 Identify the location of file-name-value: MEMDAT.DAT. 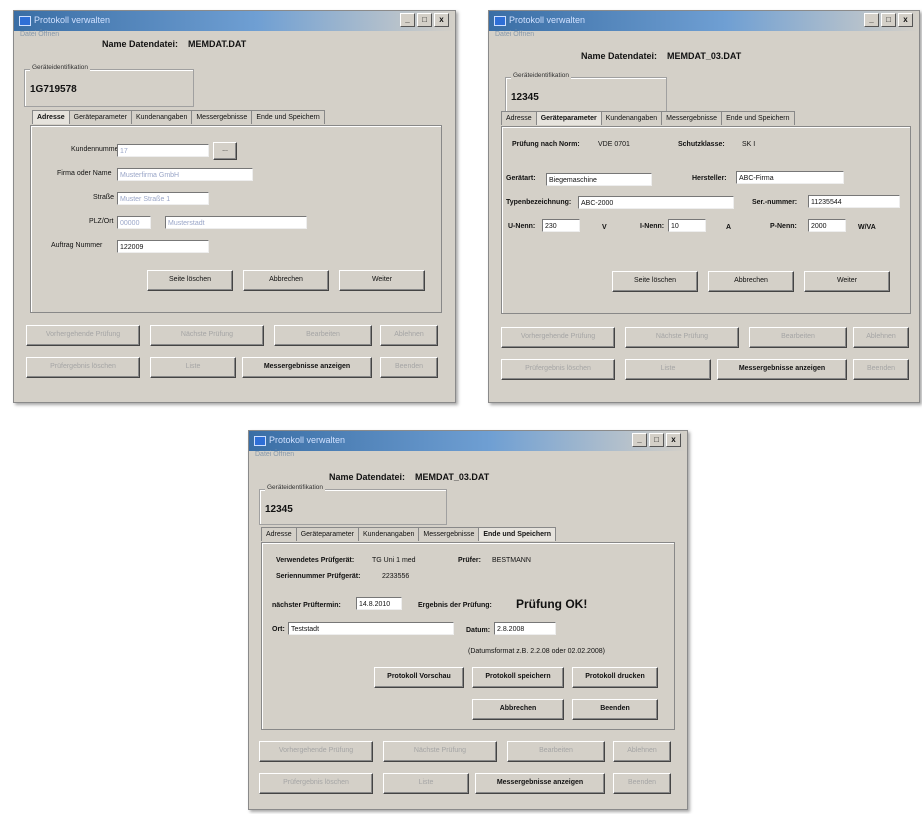
(217, 44).